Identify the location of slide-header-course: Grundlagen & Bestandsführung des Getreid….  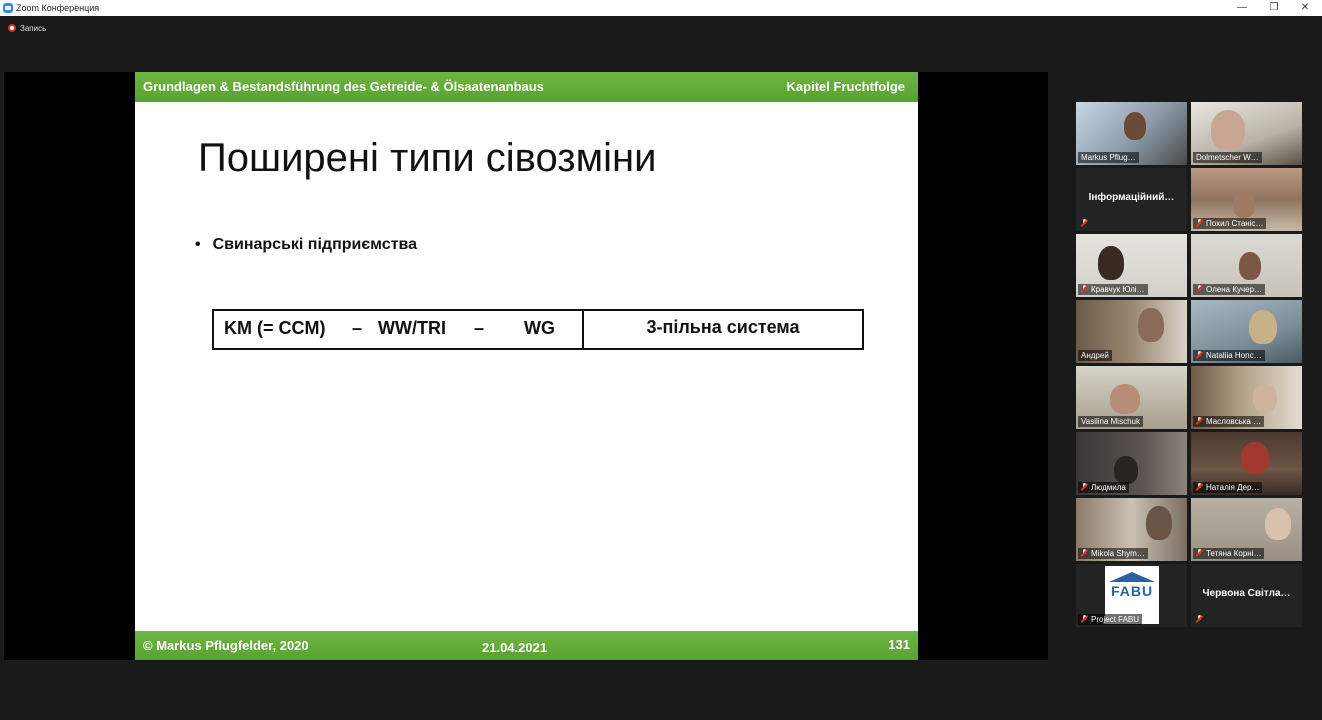
(343, 86).